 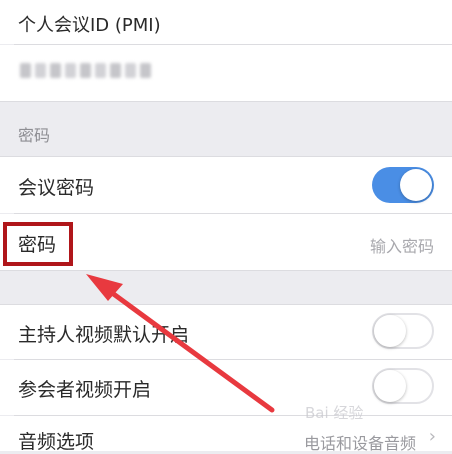 I want to click on annotation-arrow-icon, so click(x=180, y=343).